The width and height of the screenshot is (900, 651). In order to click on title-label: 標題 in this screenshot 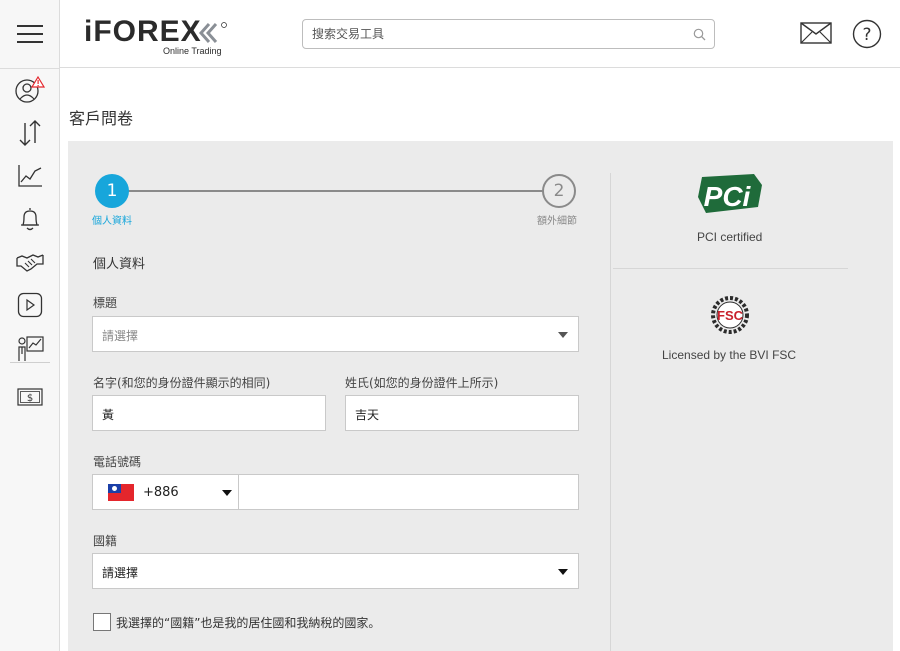, I will do `click(105, 303)`.